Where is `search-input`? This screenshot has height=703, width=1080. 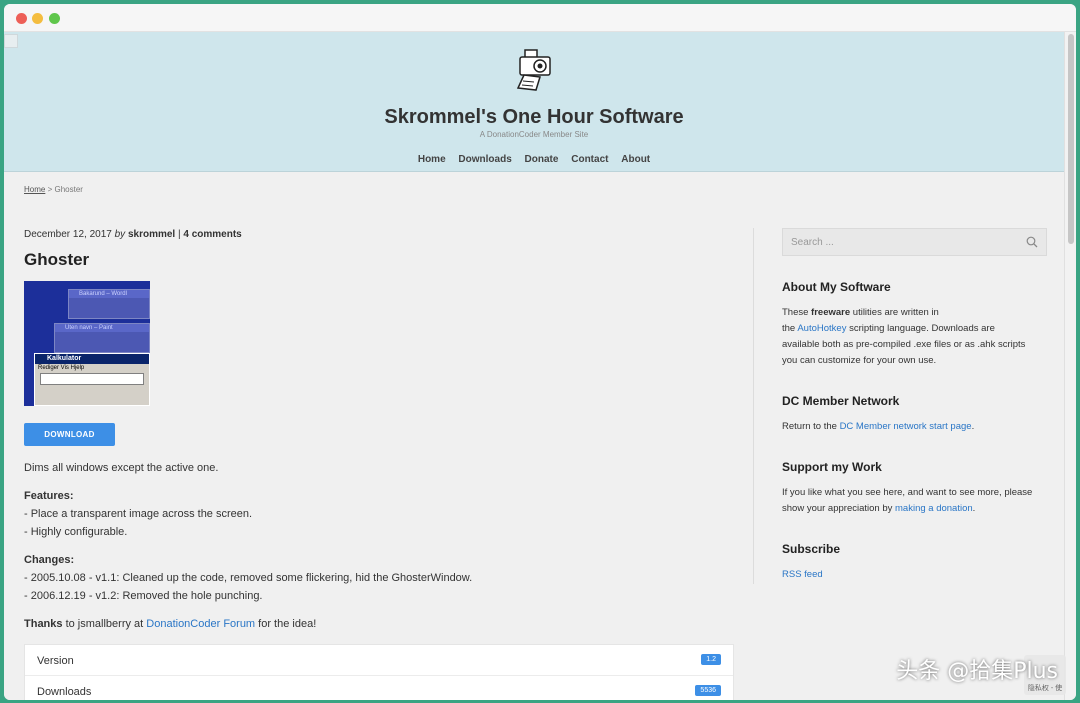
search-input is located at coordinates (901, 242).